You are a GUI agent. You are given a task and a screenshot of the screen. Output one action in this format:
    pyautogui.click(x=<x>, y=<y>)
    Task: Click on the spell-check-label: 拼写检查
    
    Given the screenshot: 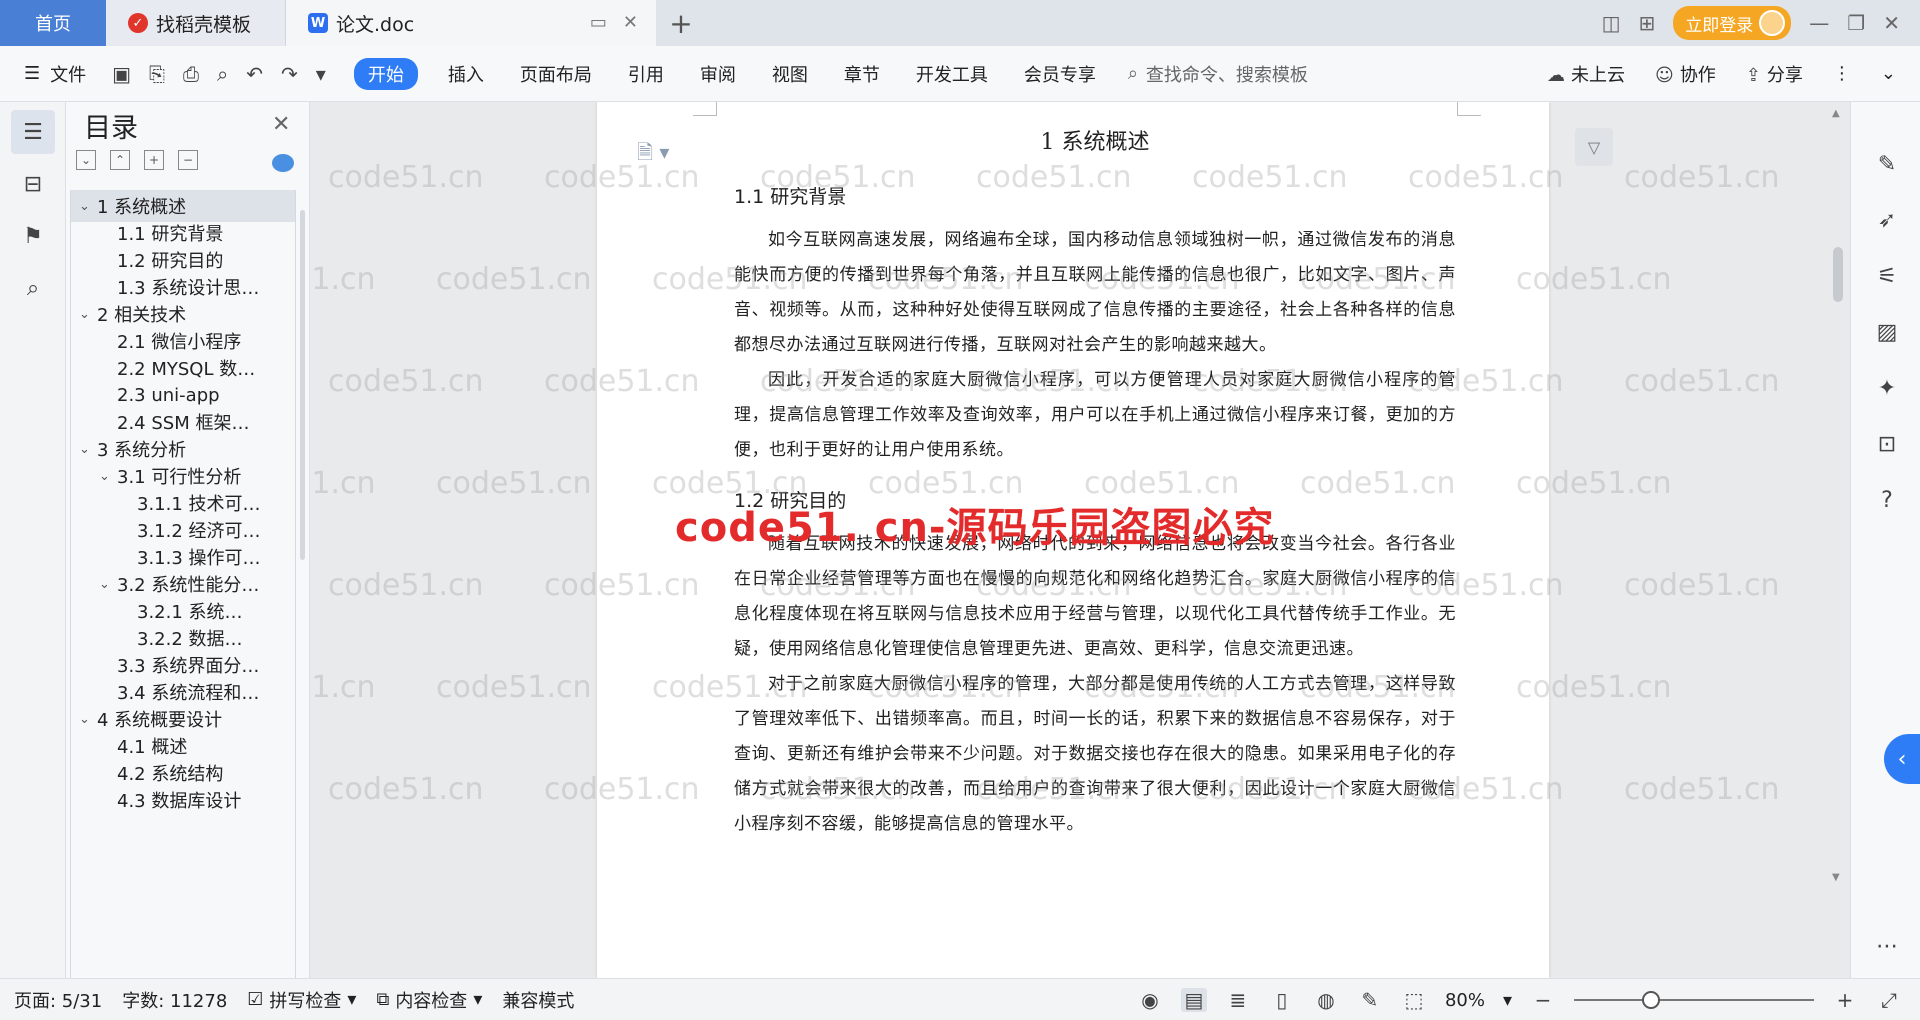 What is the action you would take?
    pyautogui.click(x=305, y=1001)
    